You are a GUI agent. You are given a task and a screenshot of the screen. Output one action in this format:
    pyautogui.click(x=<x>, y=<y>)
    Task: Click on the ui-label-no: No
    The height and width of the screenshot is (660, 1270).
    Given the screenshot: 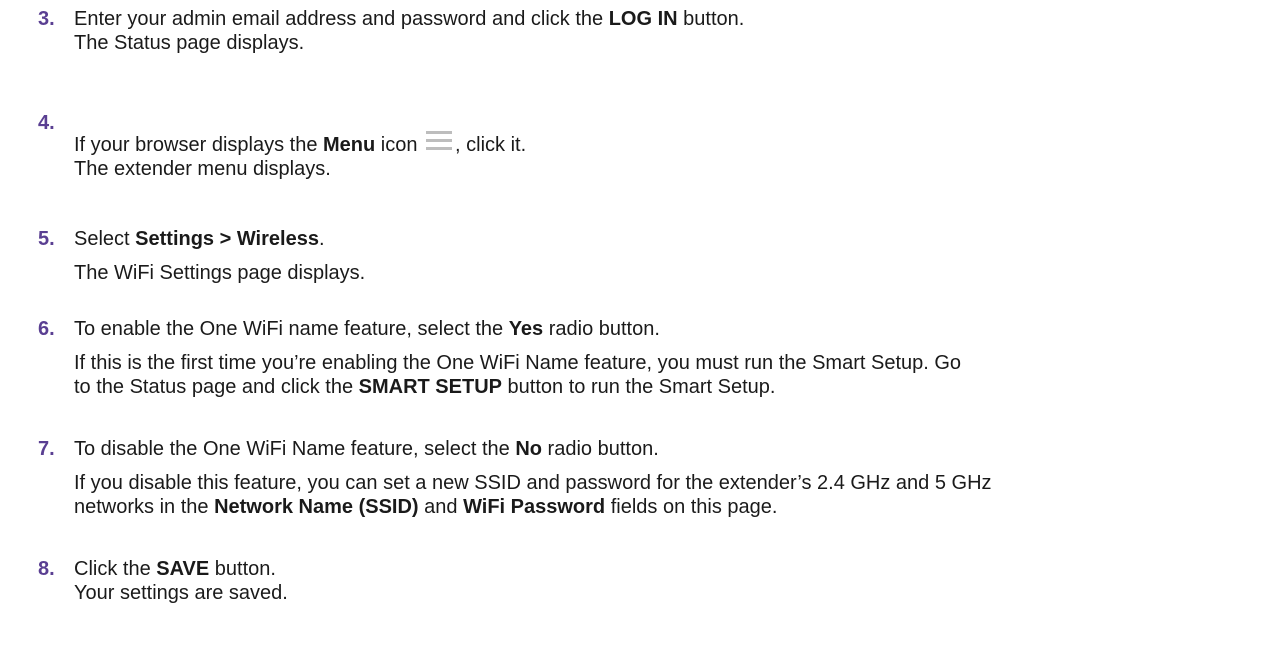 What is the action you would take?
    pyautogui.click(x=528, y=449)
    